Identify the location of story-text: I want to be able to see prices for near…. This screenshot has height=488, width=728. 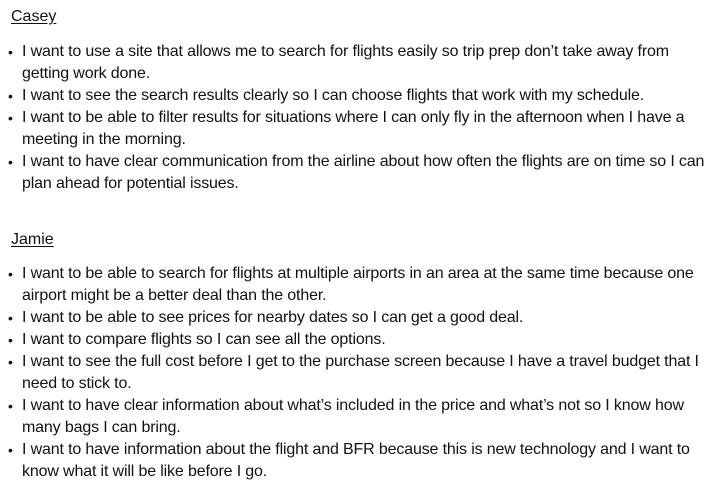
(273, 317).